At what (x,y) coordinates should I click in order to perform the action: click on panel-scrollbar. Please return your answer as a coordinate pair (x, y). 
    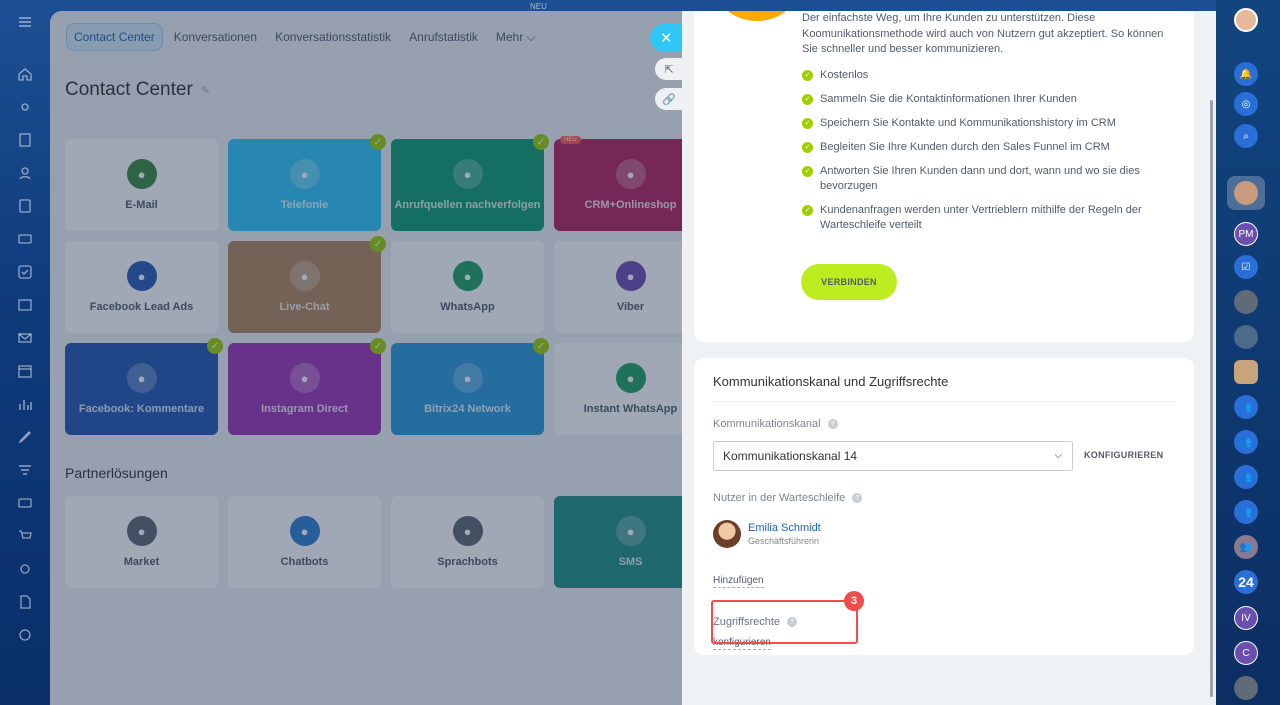
    Looking at the image, I should click on (1211, 398).